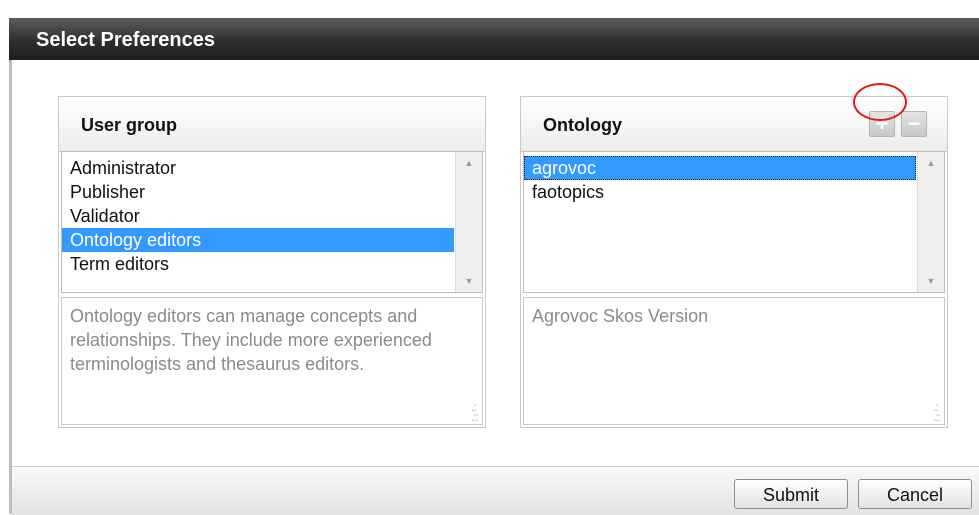 The width and height of the screenshot is (979, 515). Describe the element at coordinates (258, 216) in the screenshot. I see `user-group-item-validator: Validator` at that location.